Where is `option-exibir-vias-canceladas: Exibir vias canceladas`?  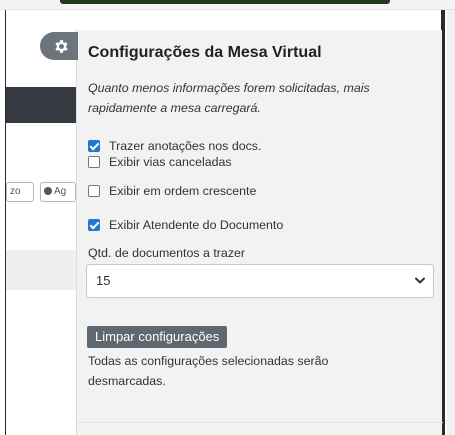
option-exibir-vias-canceladas: Exibir vias canceladas is located at coordinates (160, 162).